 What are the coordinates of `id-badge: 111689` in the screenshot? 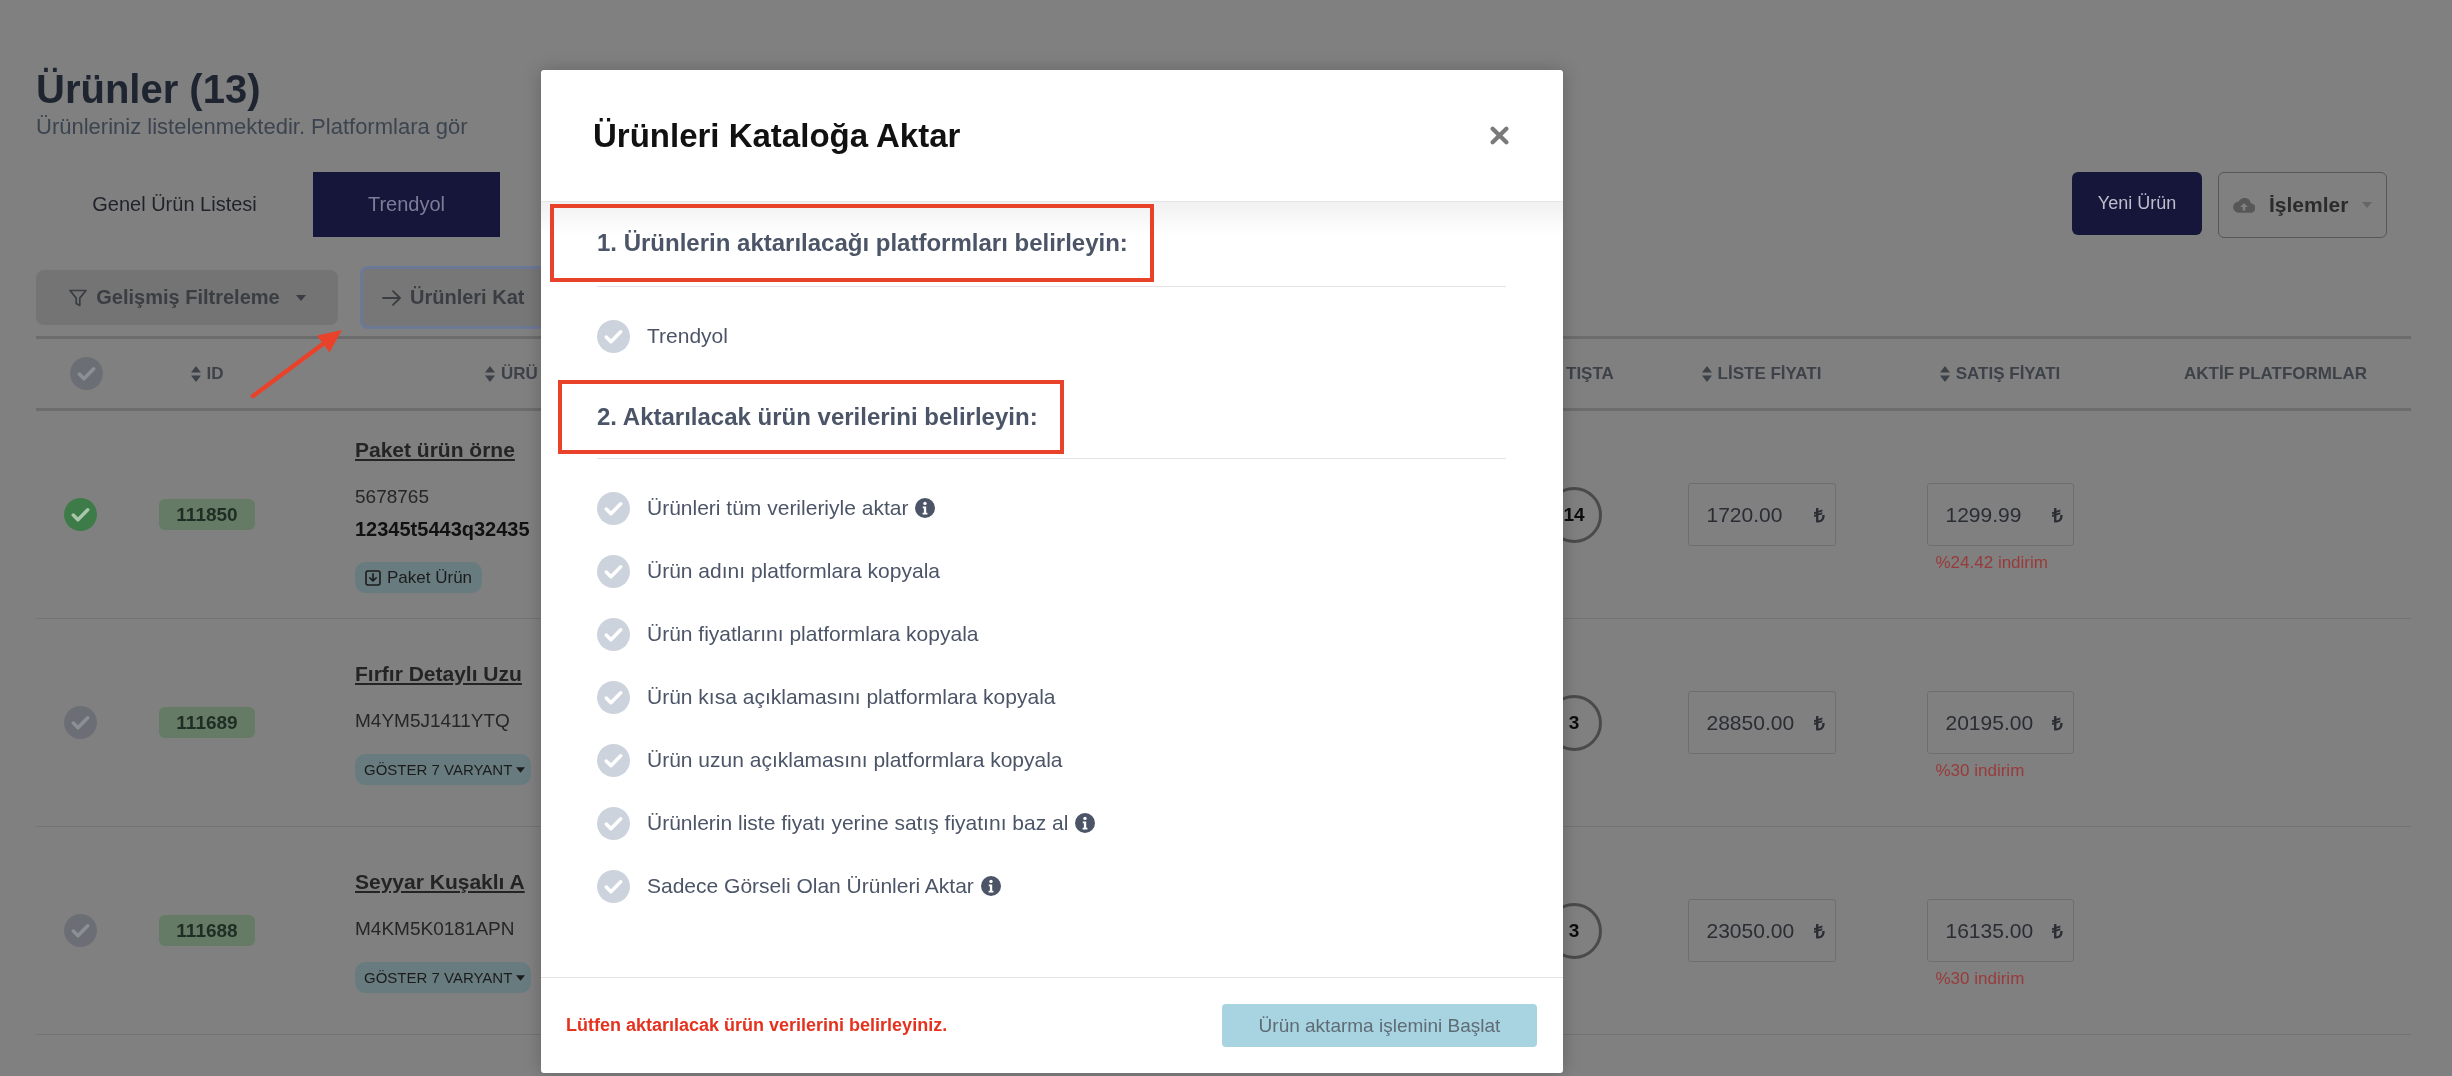 It's located at (207, 722).